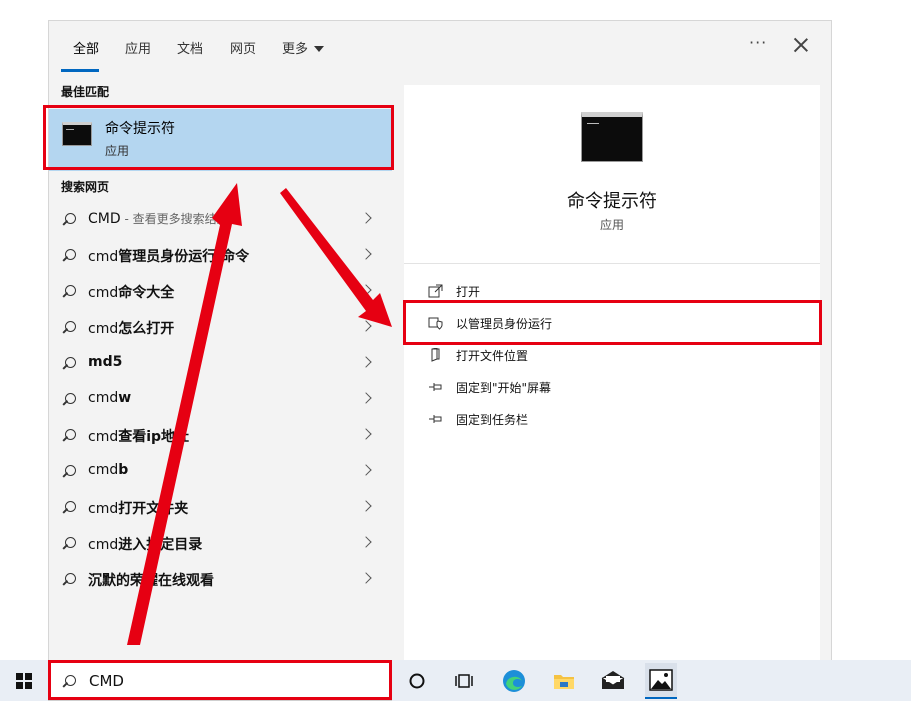 This screenshot has width=911, height=701. Describe the element at coordinates (138, 47) in the screenshot. I see `tab-apps: 应用` at that location.